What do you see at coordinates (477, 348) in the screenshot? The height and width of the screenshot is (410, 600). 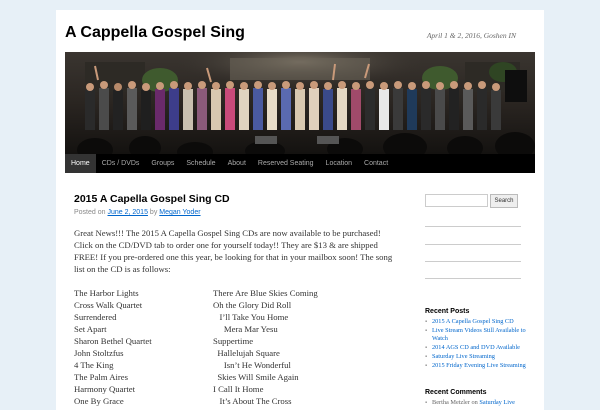 I see `recent-post-link: 2014 AGS CD and DVD Available` at bounding box center [477, 348].